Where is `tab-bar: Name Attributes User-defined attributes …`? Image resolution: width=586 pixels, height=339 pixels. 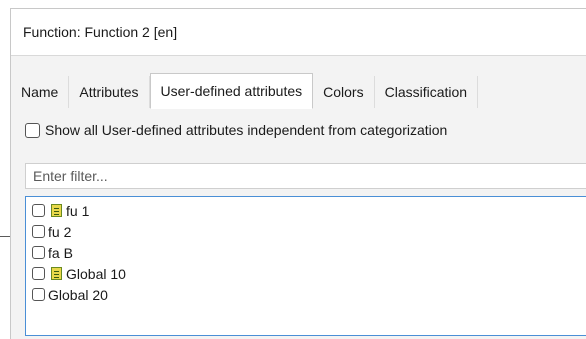 tab-bar: Name Attributes User-defined attributes … is located at coordinates (298, 91).